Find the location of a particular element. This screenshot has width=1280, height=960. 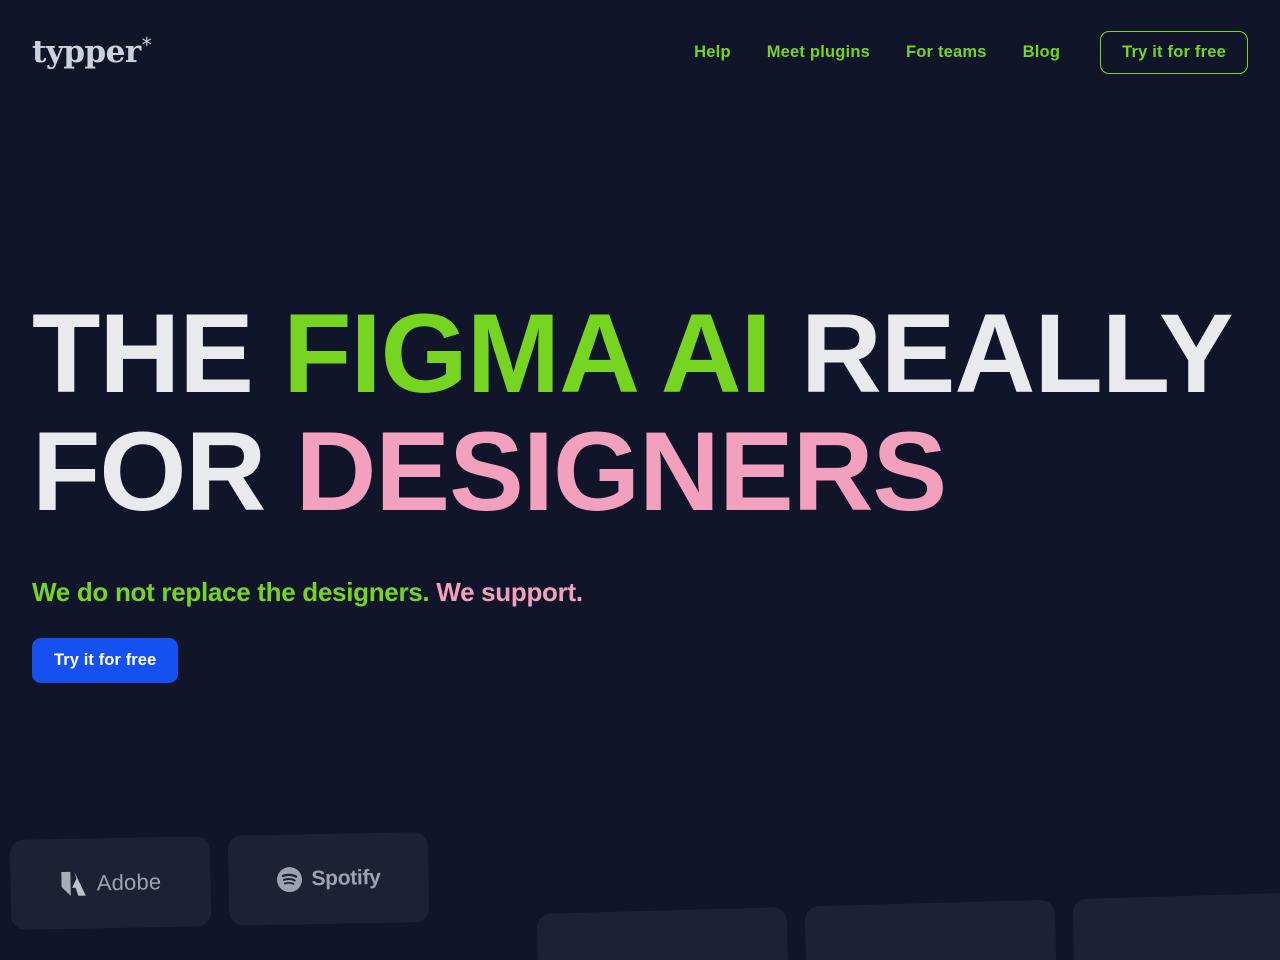

headline-segment-the: THE is located at coordinates (158, 353).